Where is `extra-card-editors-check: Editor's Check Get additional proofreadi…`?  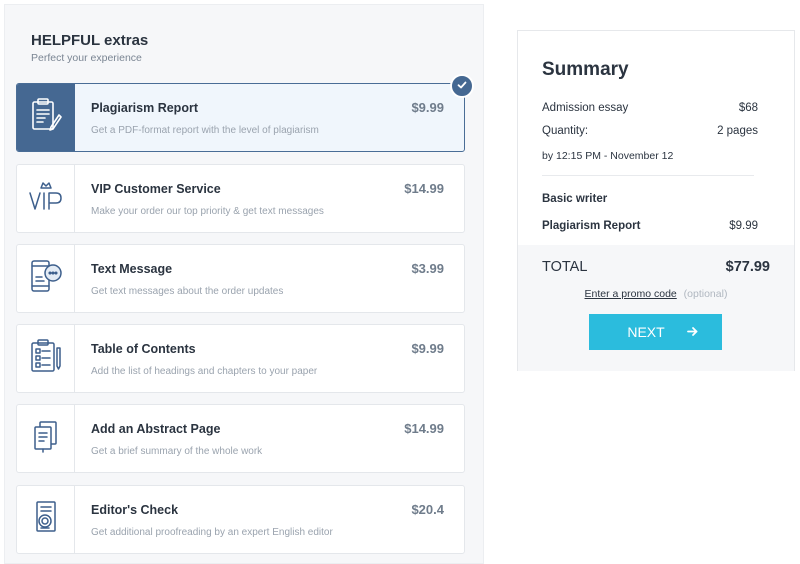
extra-card-editors-check: Editor's Check Get additional proofreadi… is located at coordinates (240, 519).